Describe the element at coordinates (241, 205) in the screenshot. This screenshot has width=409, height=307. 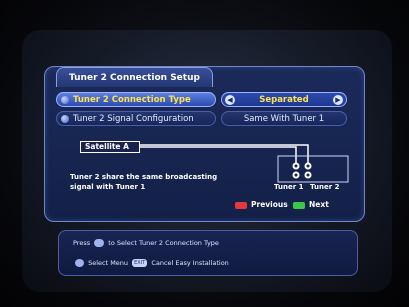
I see `red-key-icon` at that location.